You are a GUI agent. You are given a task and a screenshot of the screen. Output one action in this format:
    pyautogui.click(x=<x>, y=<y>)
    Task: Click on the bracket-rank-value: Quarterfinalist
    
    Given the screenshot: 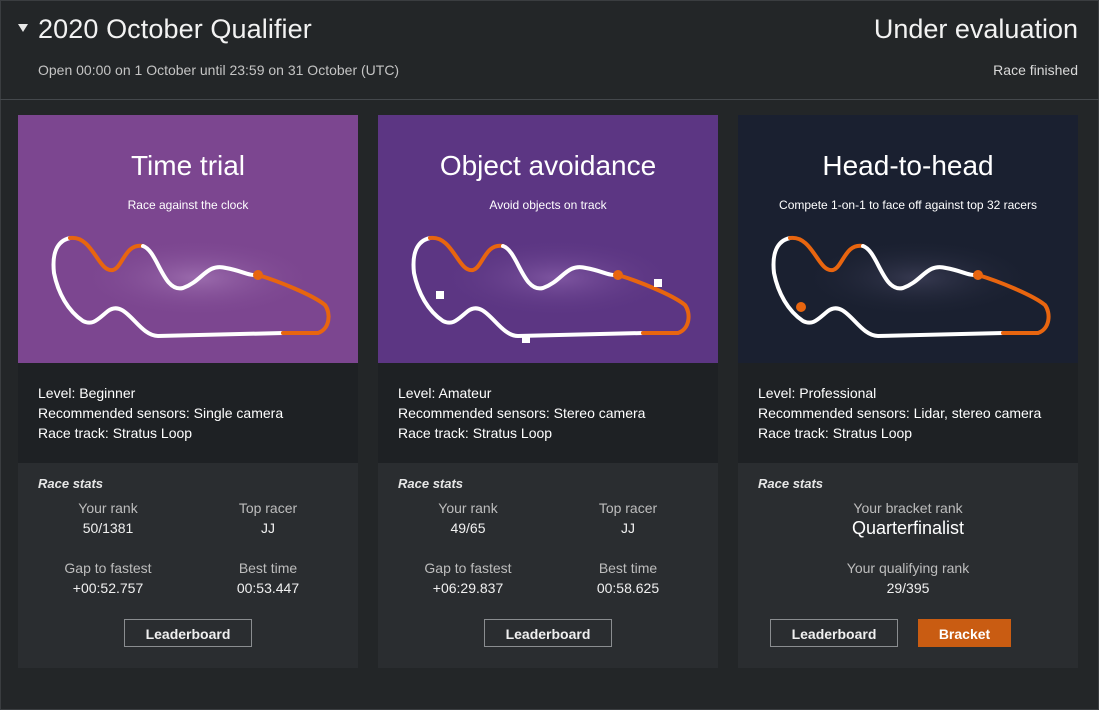 What is the action you would take?
    pyautogui.click(x=908, y=528)
    